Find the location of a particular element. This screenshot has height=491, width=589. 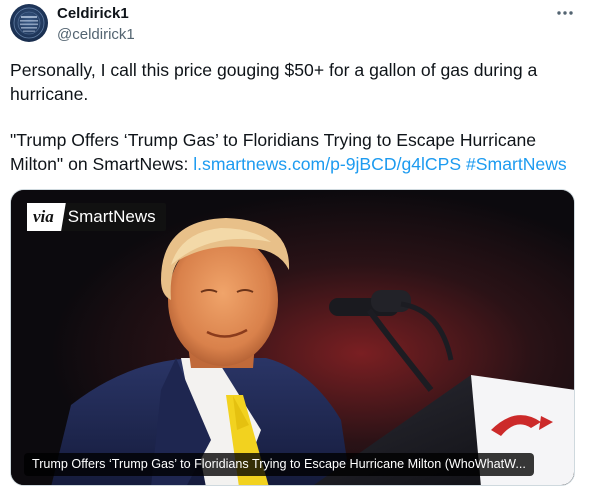

via-smartnews-badge: via SmartNews is located at coordinates (96, 217).